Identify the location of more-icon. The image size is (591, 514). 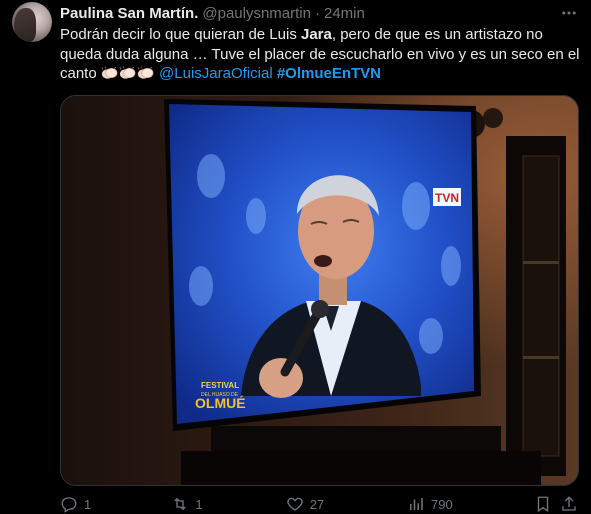
(569, 13).